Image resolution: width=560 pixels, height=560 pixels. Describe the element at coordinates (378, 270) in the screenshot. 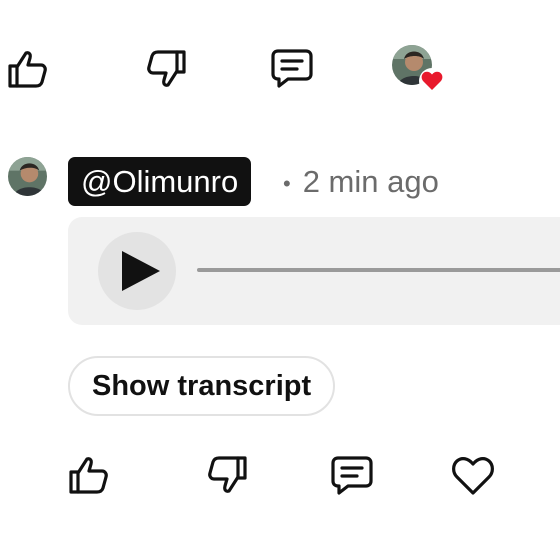

I see `audio-progress-bar` at that location.